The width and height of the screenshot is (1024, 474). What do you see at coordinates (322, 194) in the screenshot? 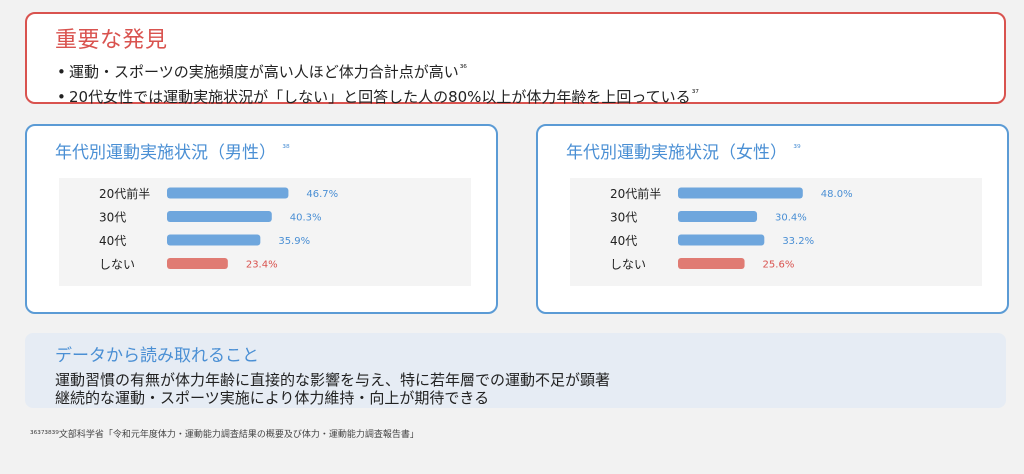
I see `value-label: 46.7%` at bounding box center [322, 194].